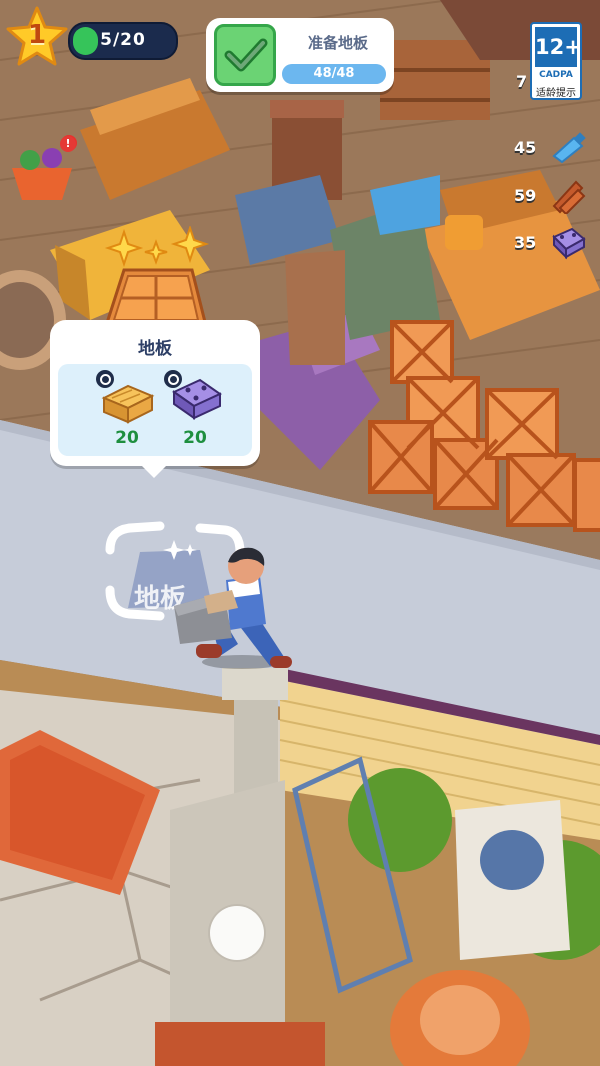 The height and width of the screenshot is (1066, 600). What do you see at coordinates (195, 438) in the screenshot?
I see `material-metal-count: 20` at bounding box center [195, 438].